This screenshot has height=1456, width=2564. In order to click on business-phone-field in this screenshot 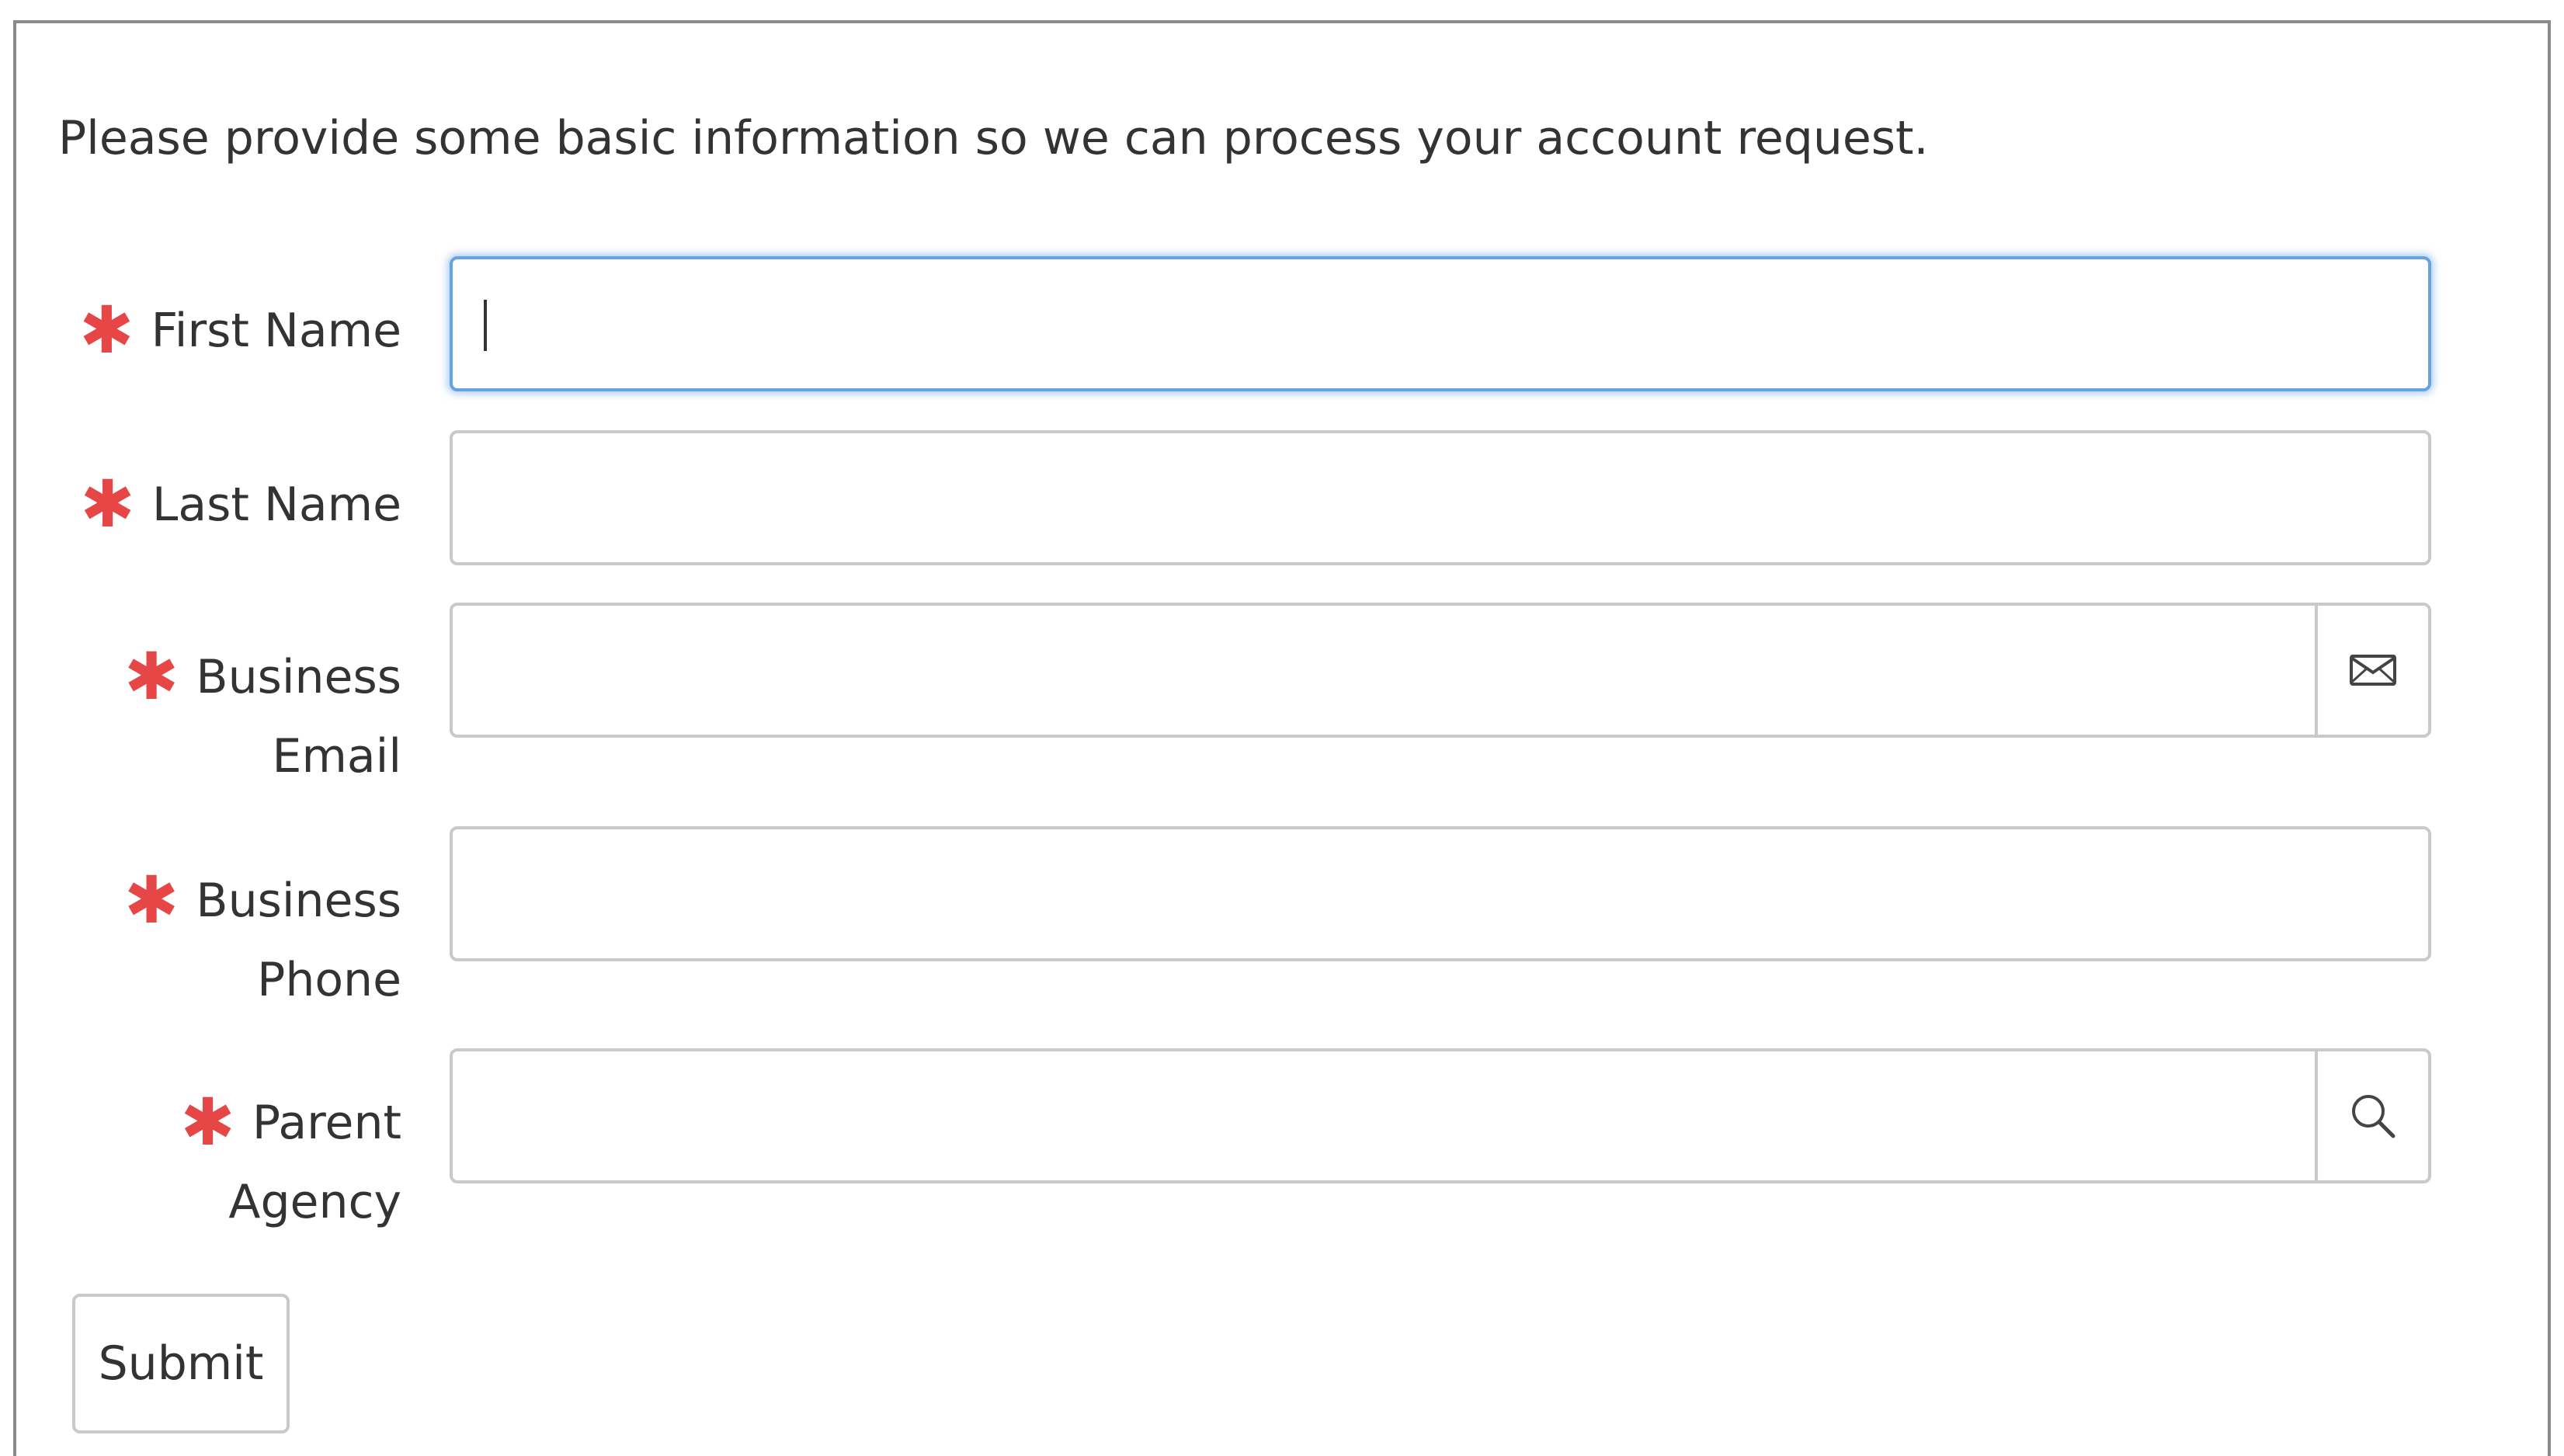, I will do `click(1440, 893)`.